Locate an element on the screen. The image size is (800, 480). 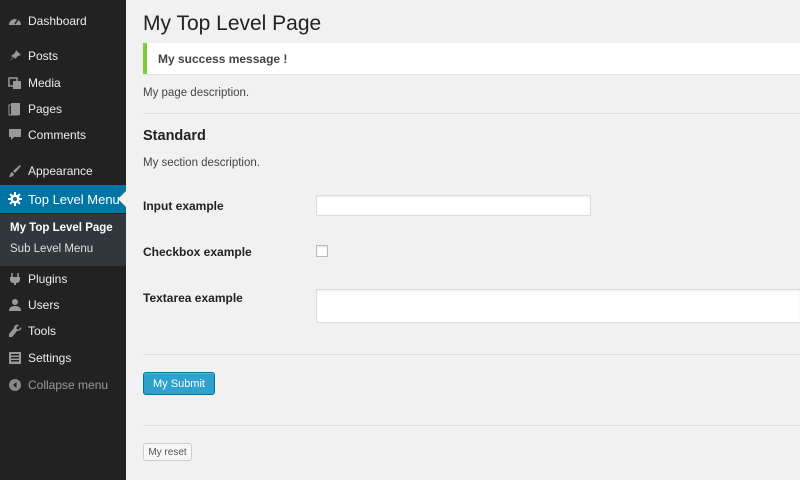
section-title: Standard is located at coordinates (174, 136).